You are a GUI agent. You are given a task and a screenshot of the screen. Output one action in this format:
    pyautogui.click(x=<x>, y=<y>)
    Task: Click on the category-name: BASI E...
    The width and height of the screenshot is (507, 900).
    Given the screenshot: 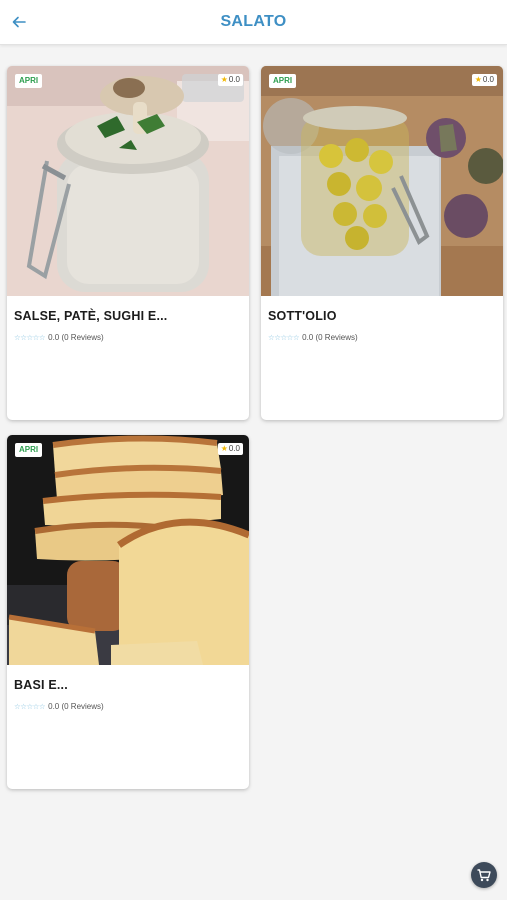 What is the action you would take?
    pyautogui.click(x=41, y=685)
    